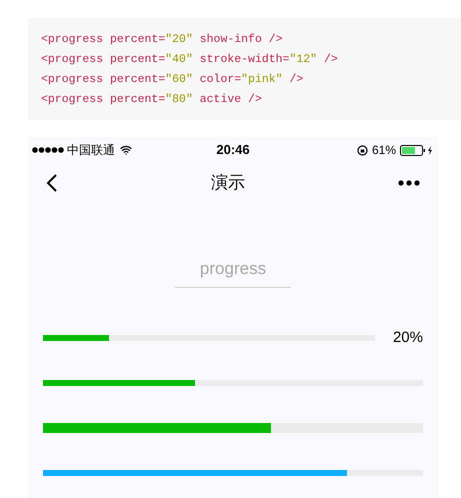 The height and width of the screenshot is (498, 461). I want to click on battery-icon, so click(417, 150).